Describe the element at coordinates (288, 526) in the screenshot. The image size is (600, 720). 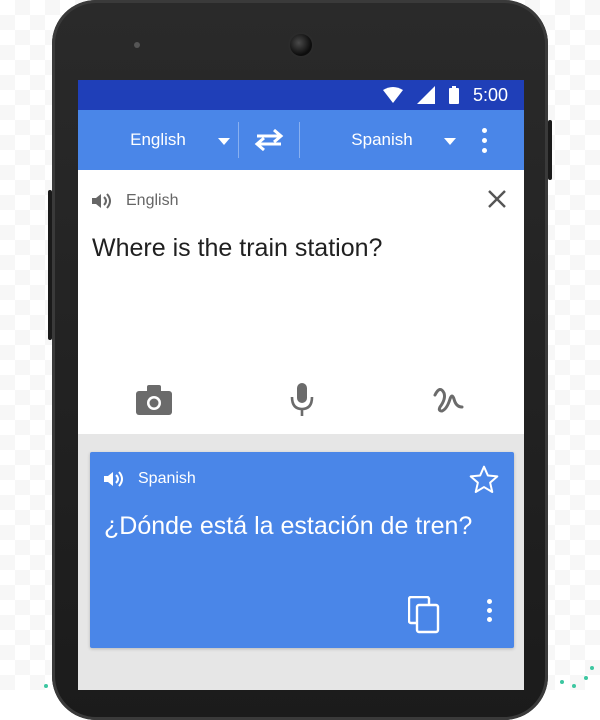
I see `translated-text: ¿Dónde está la estación de tren?` at that location.